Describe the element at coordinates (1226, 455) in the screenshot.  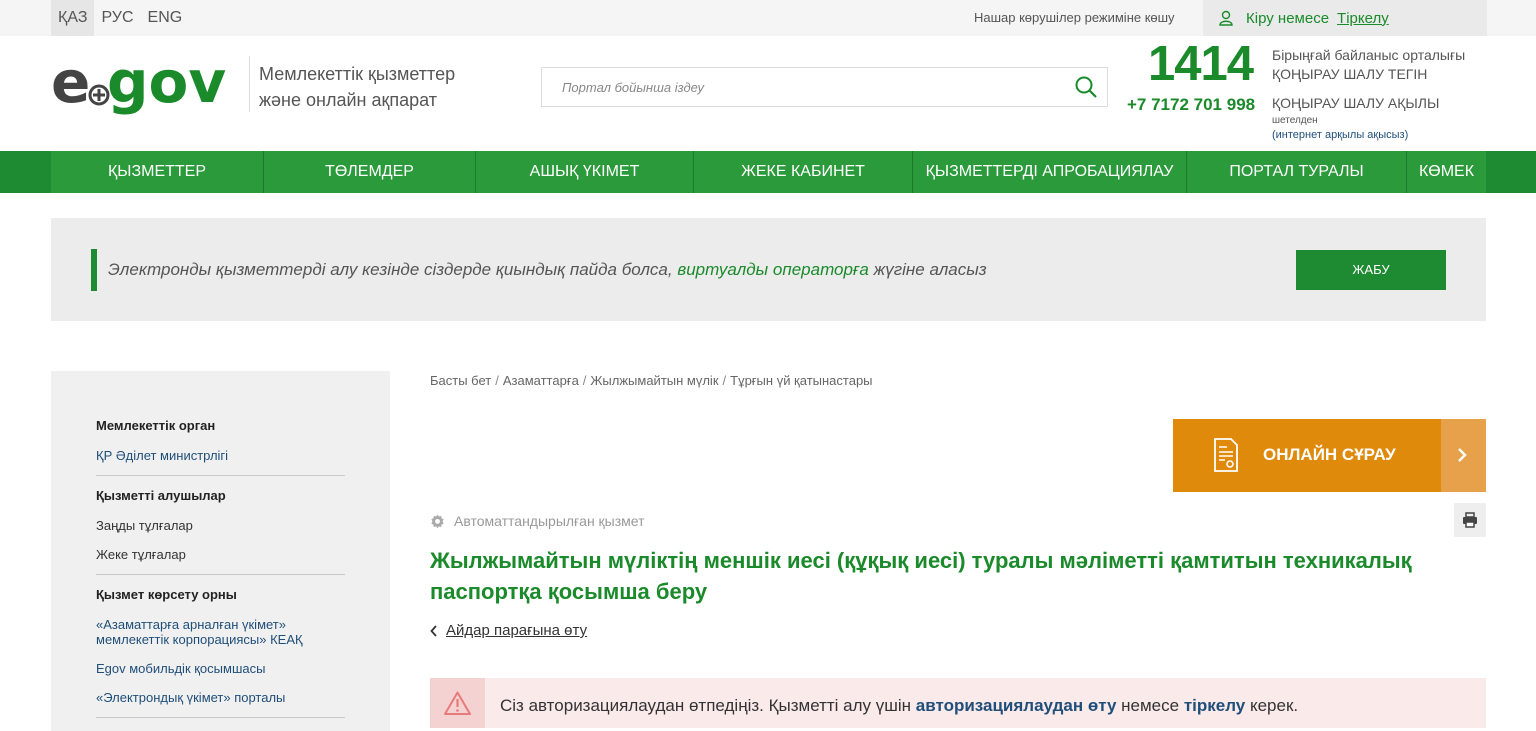
I see `document-icon` at that location.